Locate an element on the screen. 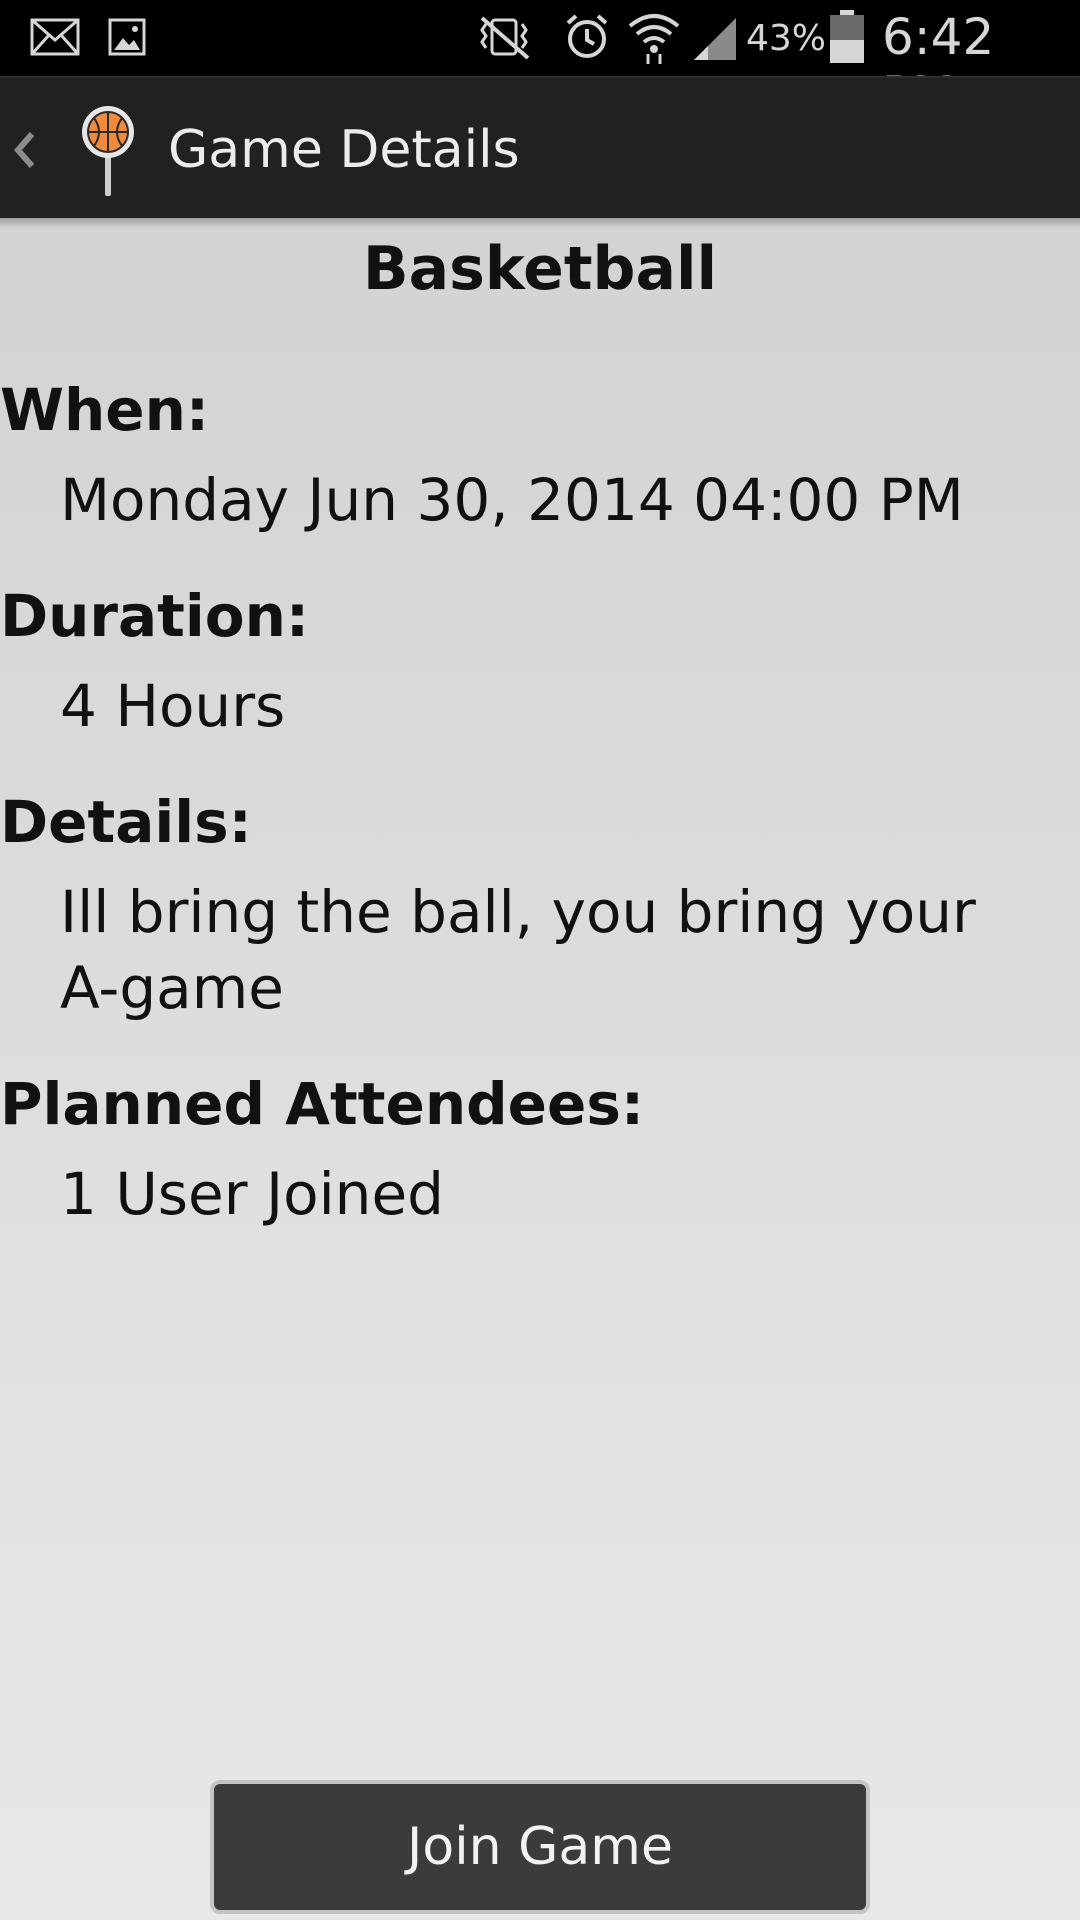  alarm-icon is located at coordinates (587, 36).